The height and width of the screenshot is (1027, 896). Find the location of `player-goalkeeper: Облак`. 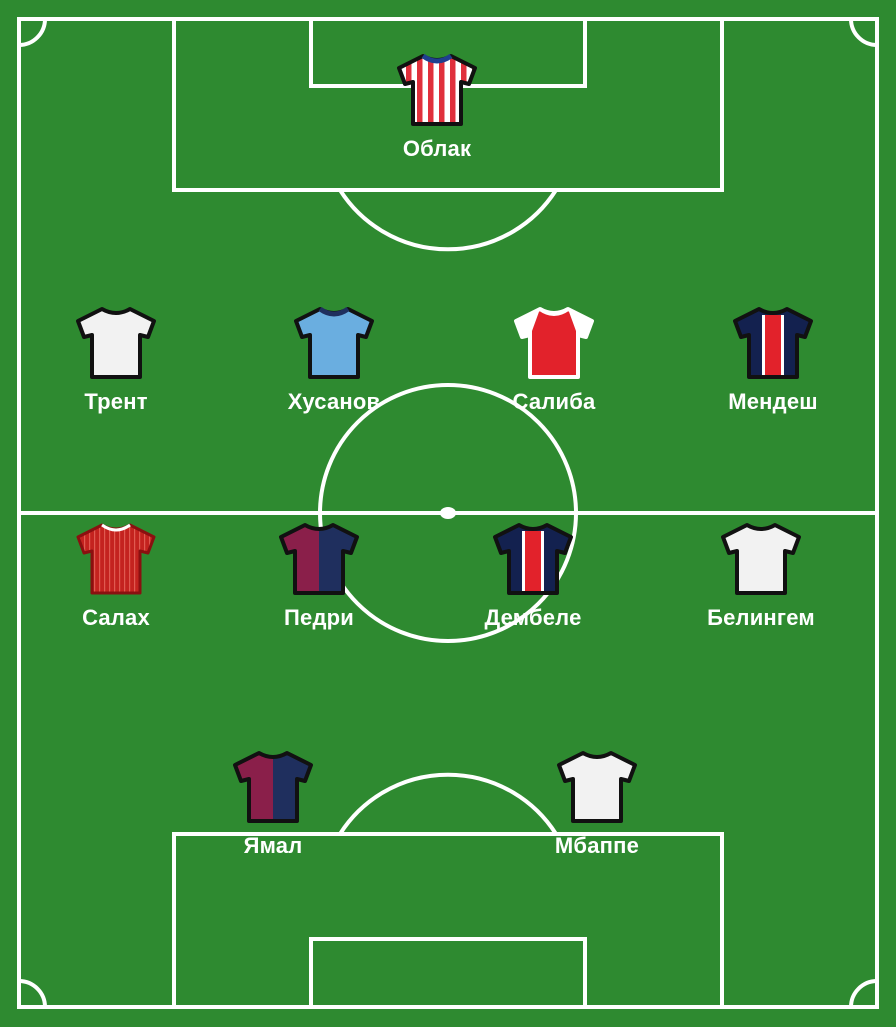

player-goalkeeper: Облак is located at coordinates (437, 107).